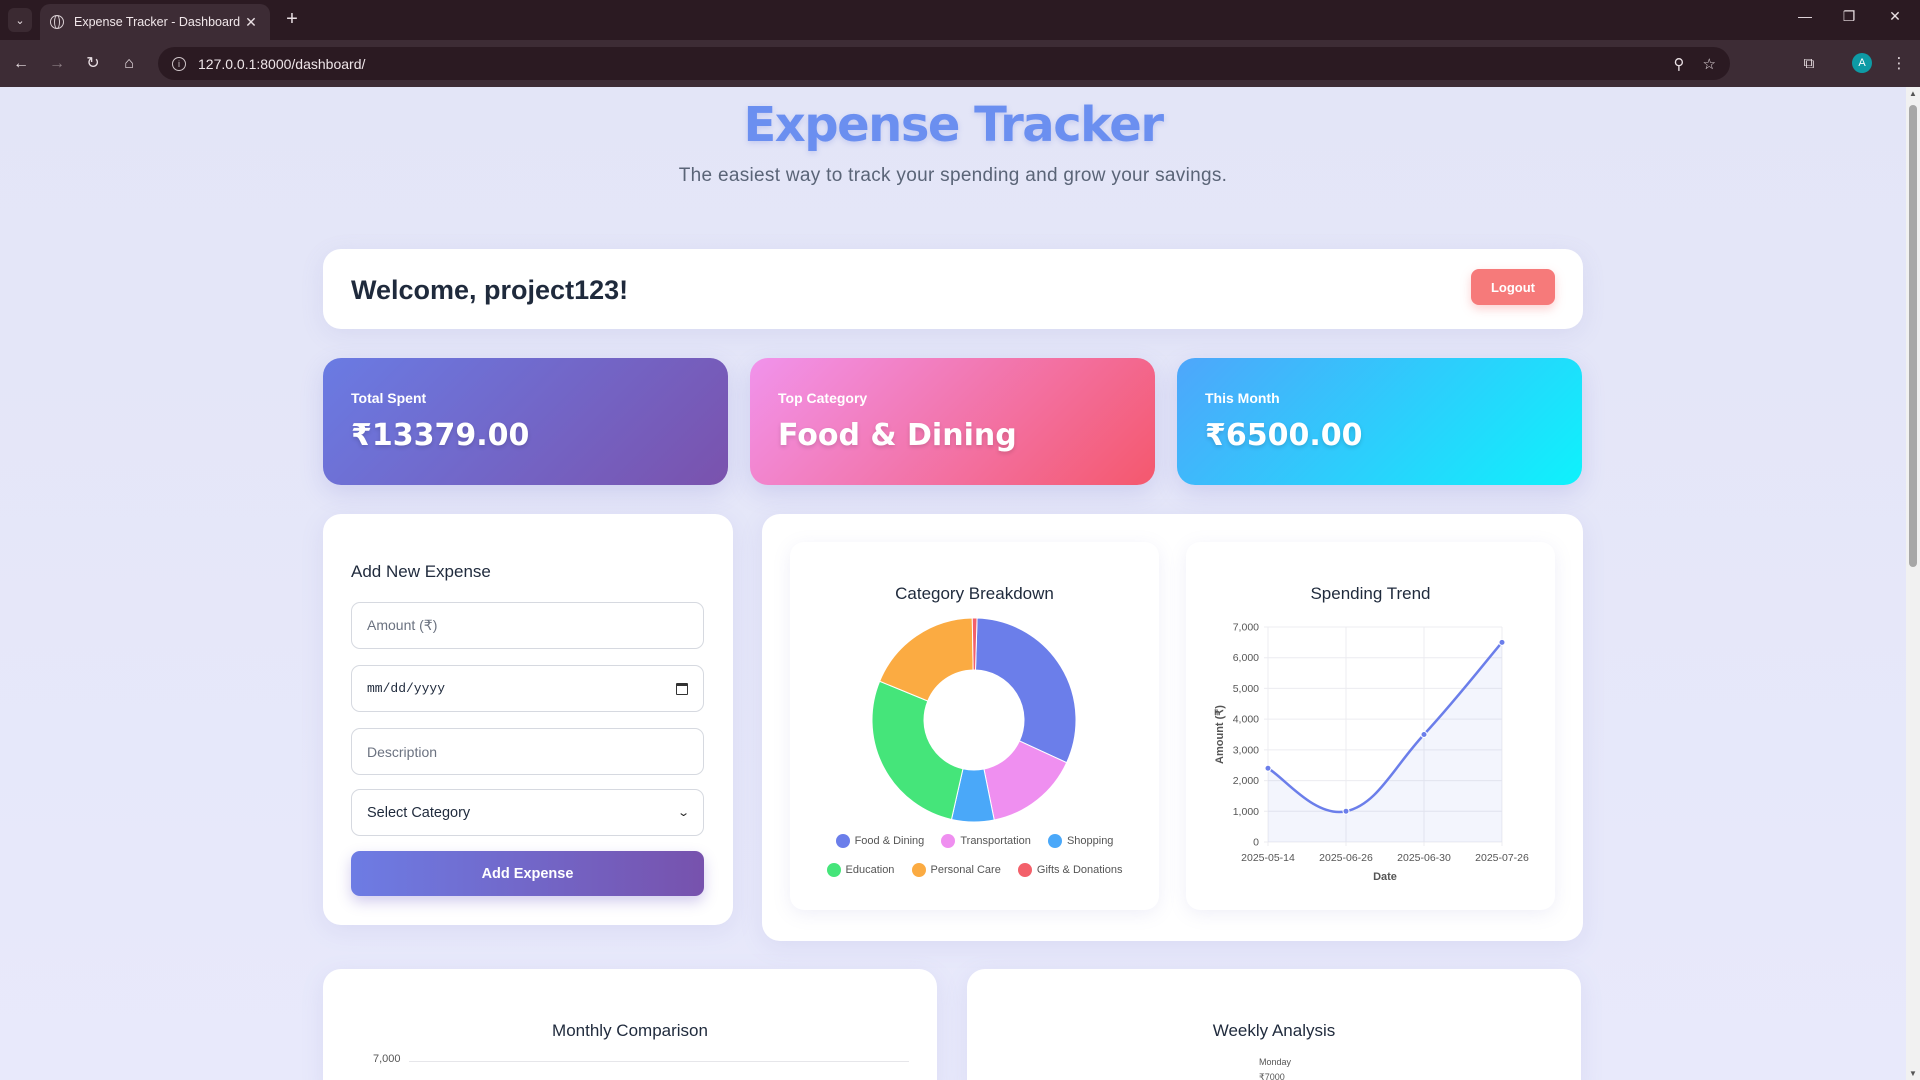 This screenshot has width=1920, height=1080. I want to click on grid-line, so click(659, 1061).